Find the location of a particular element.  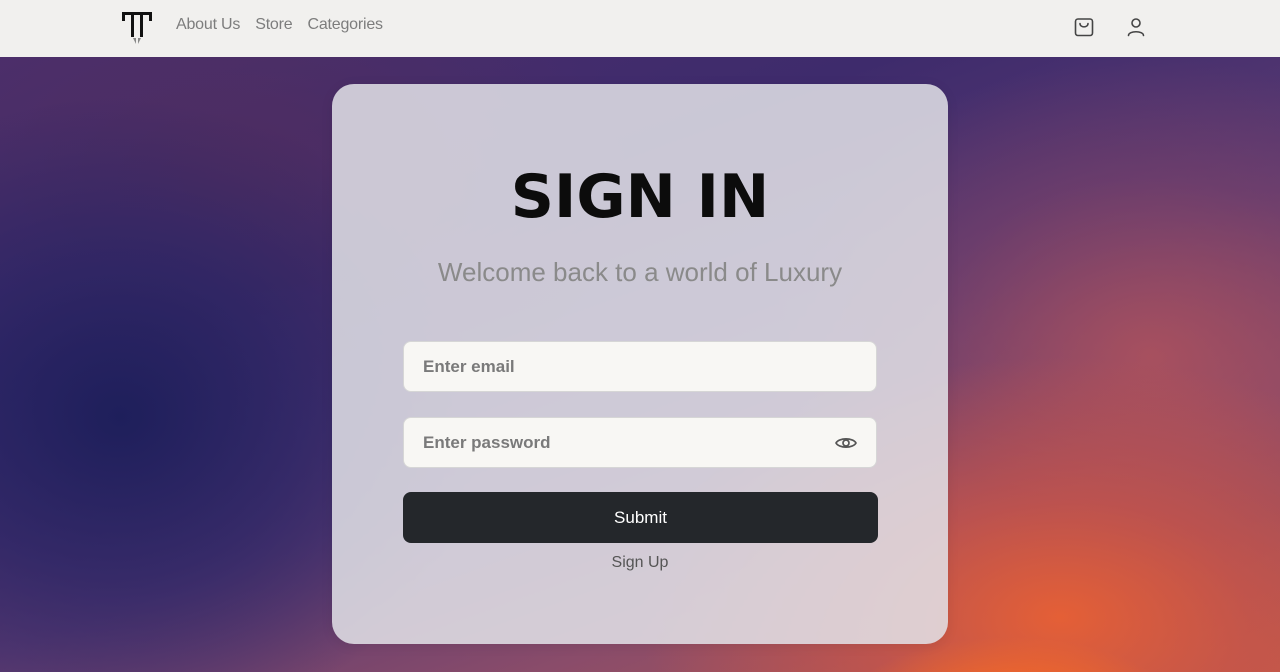

brand-logo-icon is located at coordinates (137, 28).